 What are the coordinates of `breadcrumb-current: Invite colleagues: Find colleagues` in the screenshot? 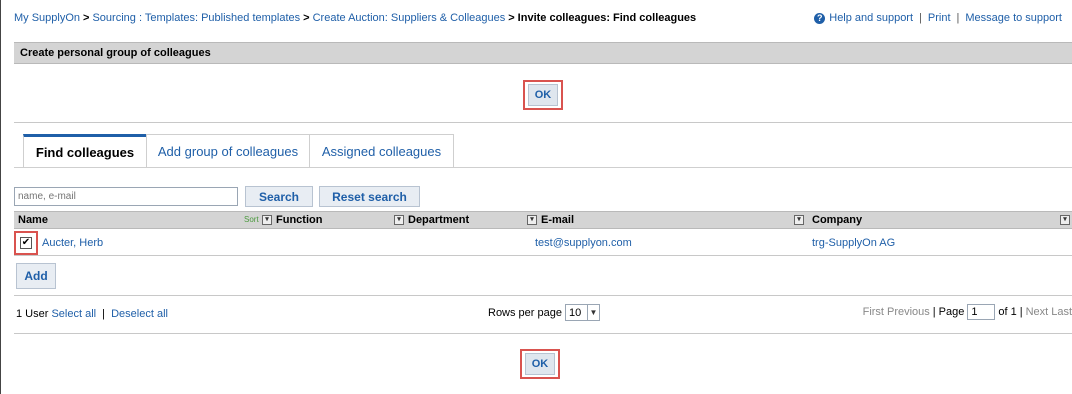 It's located at (607, 18).